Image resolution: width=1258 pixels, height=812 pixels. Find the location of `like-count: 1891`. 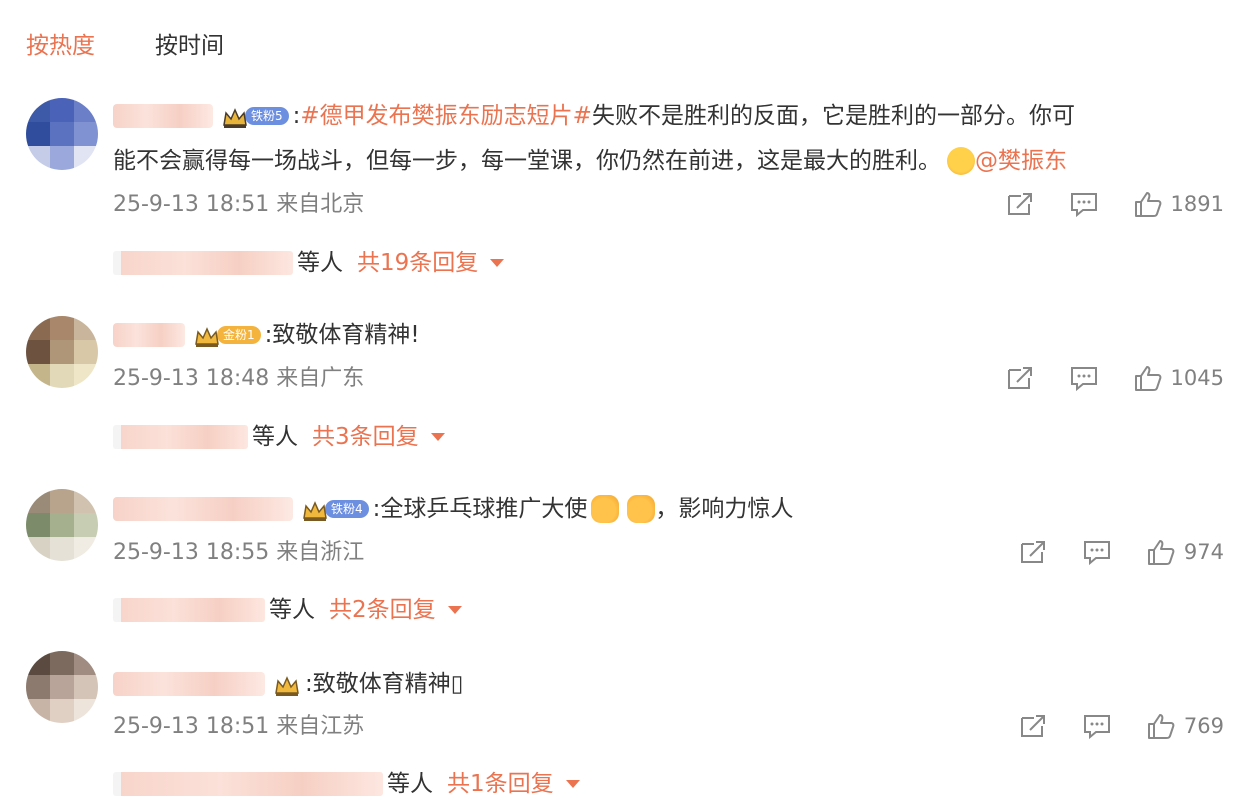

like-count: 1891 is located at coordinates (1197, 204).